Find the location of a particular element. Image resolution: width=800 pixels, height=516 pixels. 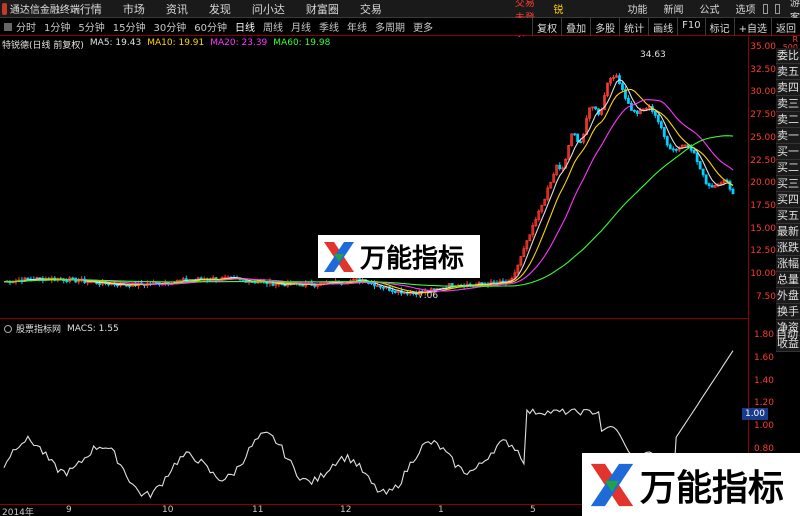

period-more: 更多 is located at coordinates (423, 26).